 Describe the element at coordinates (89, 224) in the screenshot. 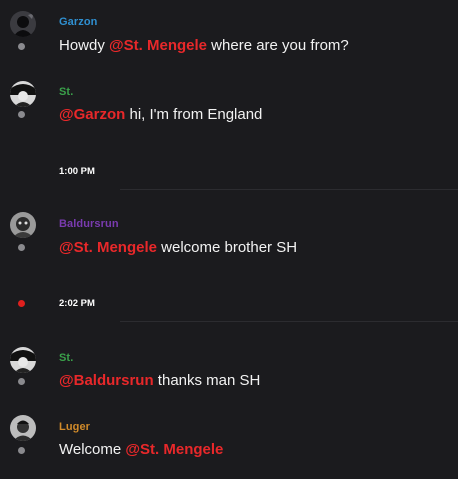

I see `author-name: Baldursrun` at that location.